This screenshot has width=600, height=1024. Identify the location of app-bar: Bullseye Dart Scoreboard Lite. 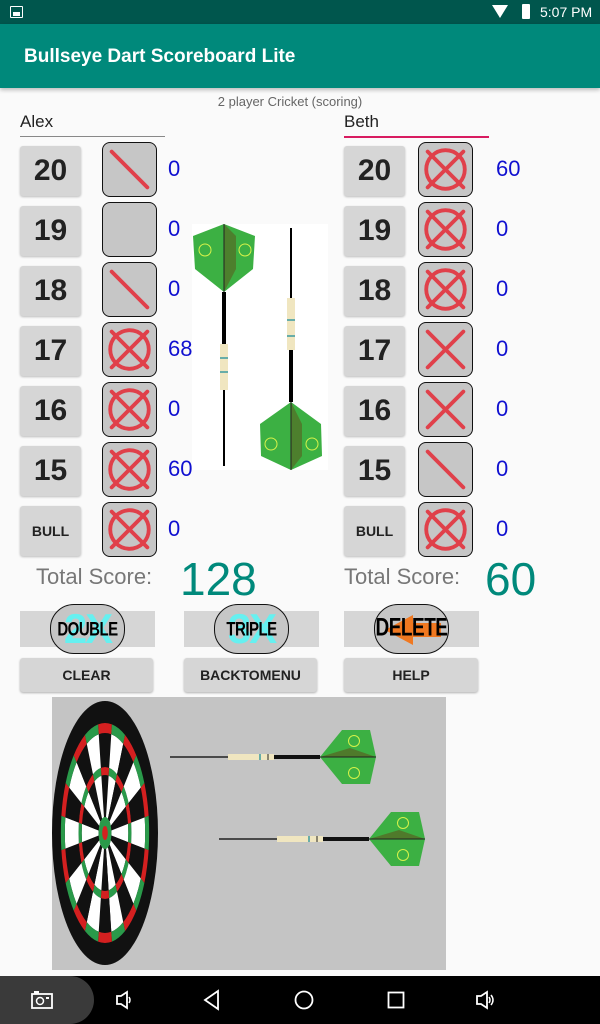
(300, 56).